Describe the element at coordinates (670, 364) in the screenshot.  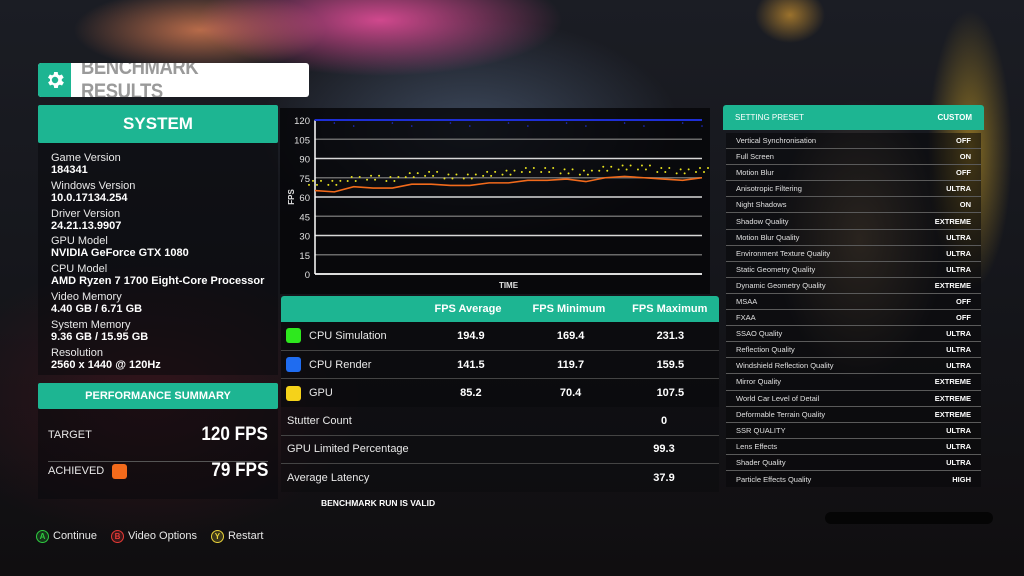
I see `fps-maximum-cell: 159.5` at that location.